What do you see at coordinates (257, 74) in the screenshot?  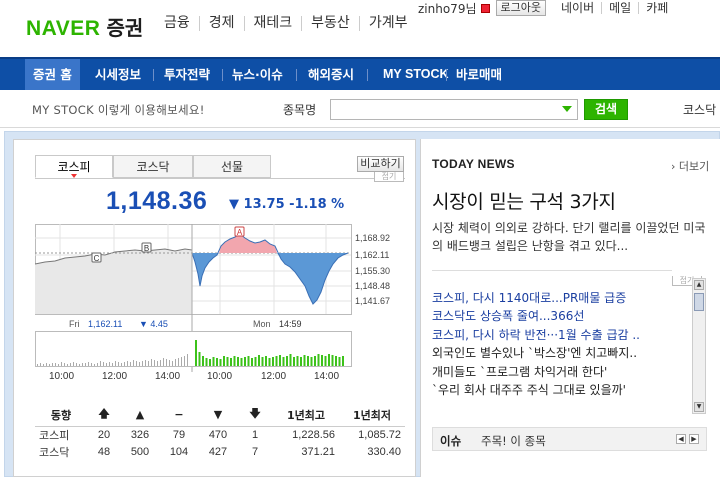 I see `nav-news-issue: 뉴스·이슈` at bounding box center [257, 74].